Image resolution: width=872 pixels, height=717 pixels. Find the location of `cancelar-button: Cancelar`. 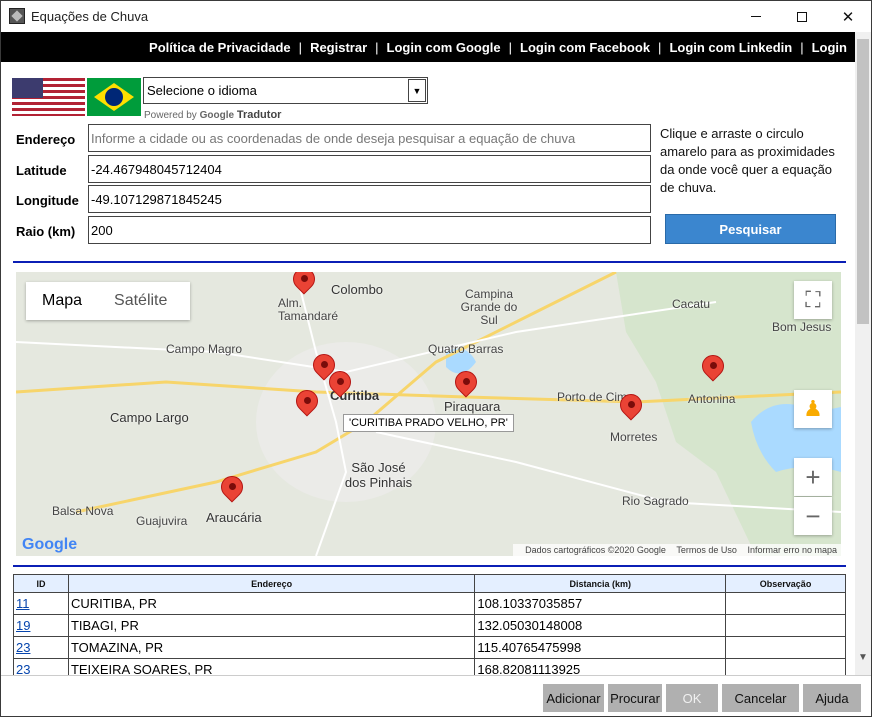

cancelar-button: Cancelar is located at coordinates (760, 698).